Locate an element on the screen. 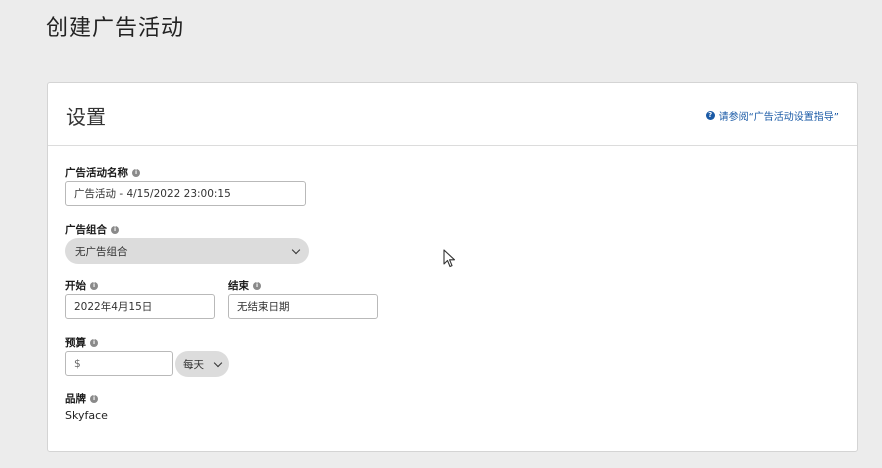 This screenshot has height=468, width=882. settings-title: 设置 is located at coordinates (86, 117).